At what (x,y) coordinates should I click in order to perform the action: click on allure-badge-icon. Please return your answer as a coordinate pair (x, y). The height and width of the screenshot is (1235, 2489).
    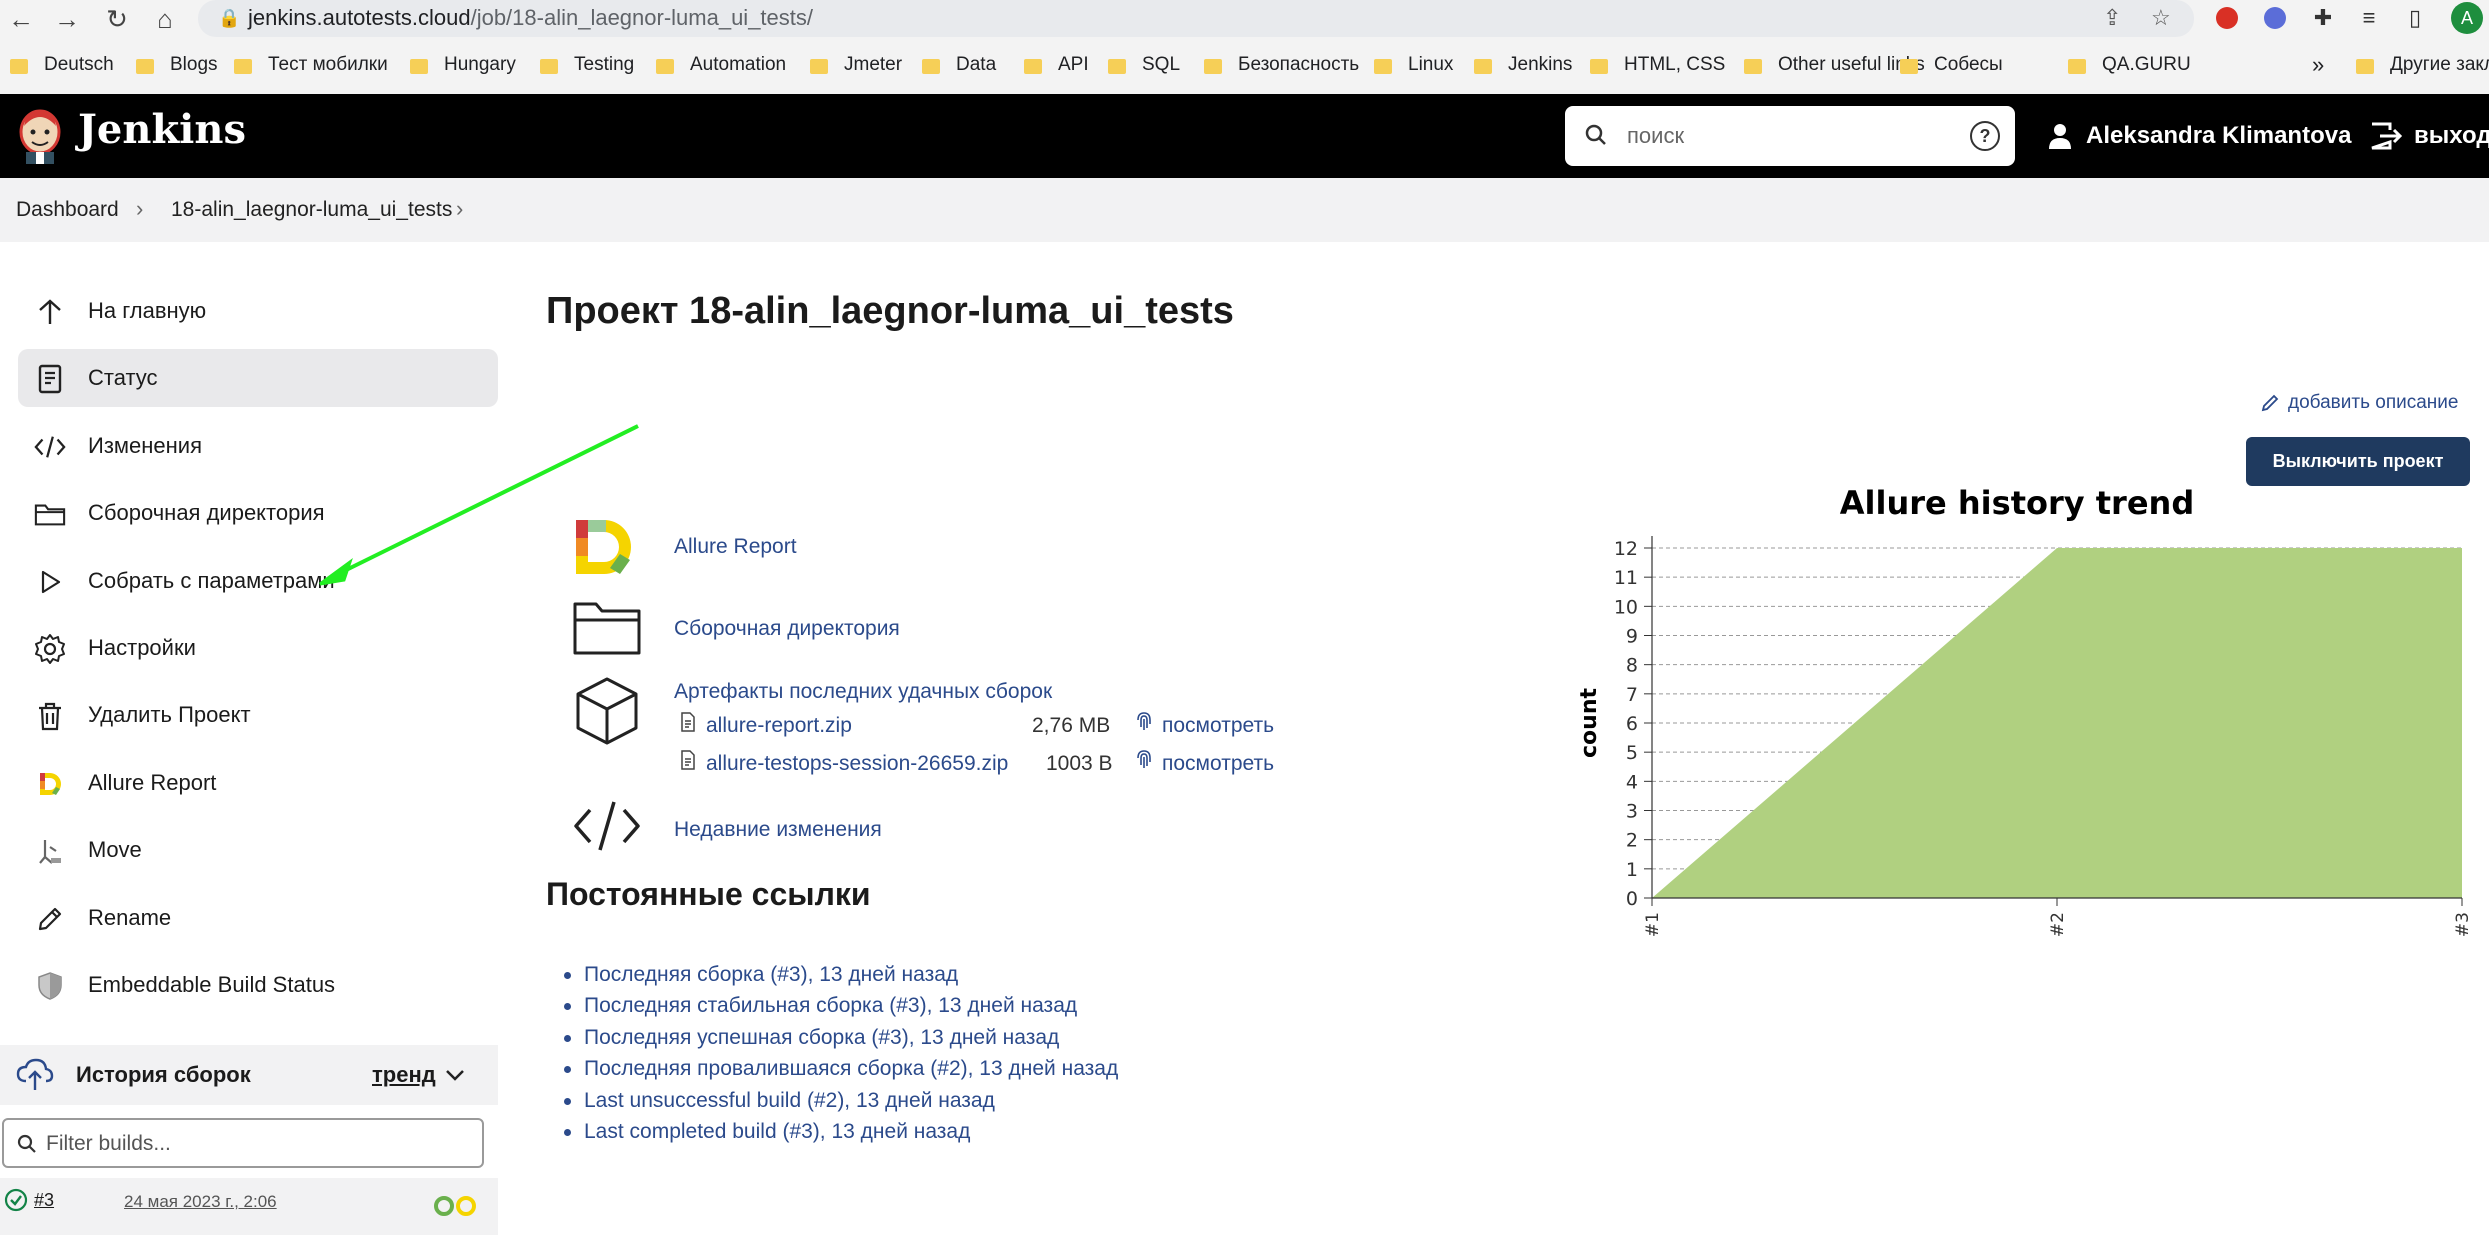
    Looking at the image, I should click on (456, 1206).